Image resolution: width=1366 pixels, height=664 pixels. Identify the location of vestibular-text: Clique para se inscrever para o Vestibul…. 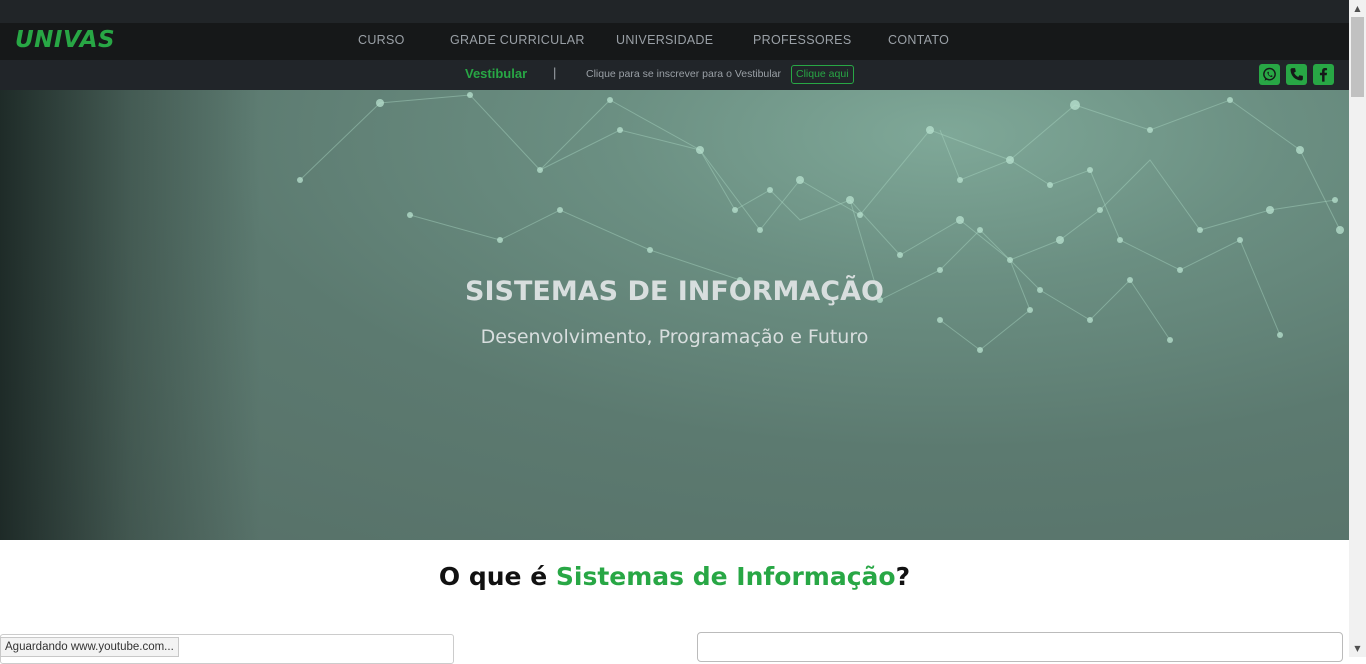
(683, 74).